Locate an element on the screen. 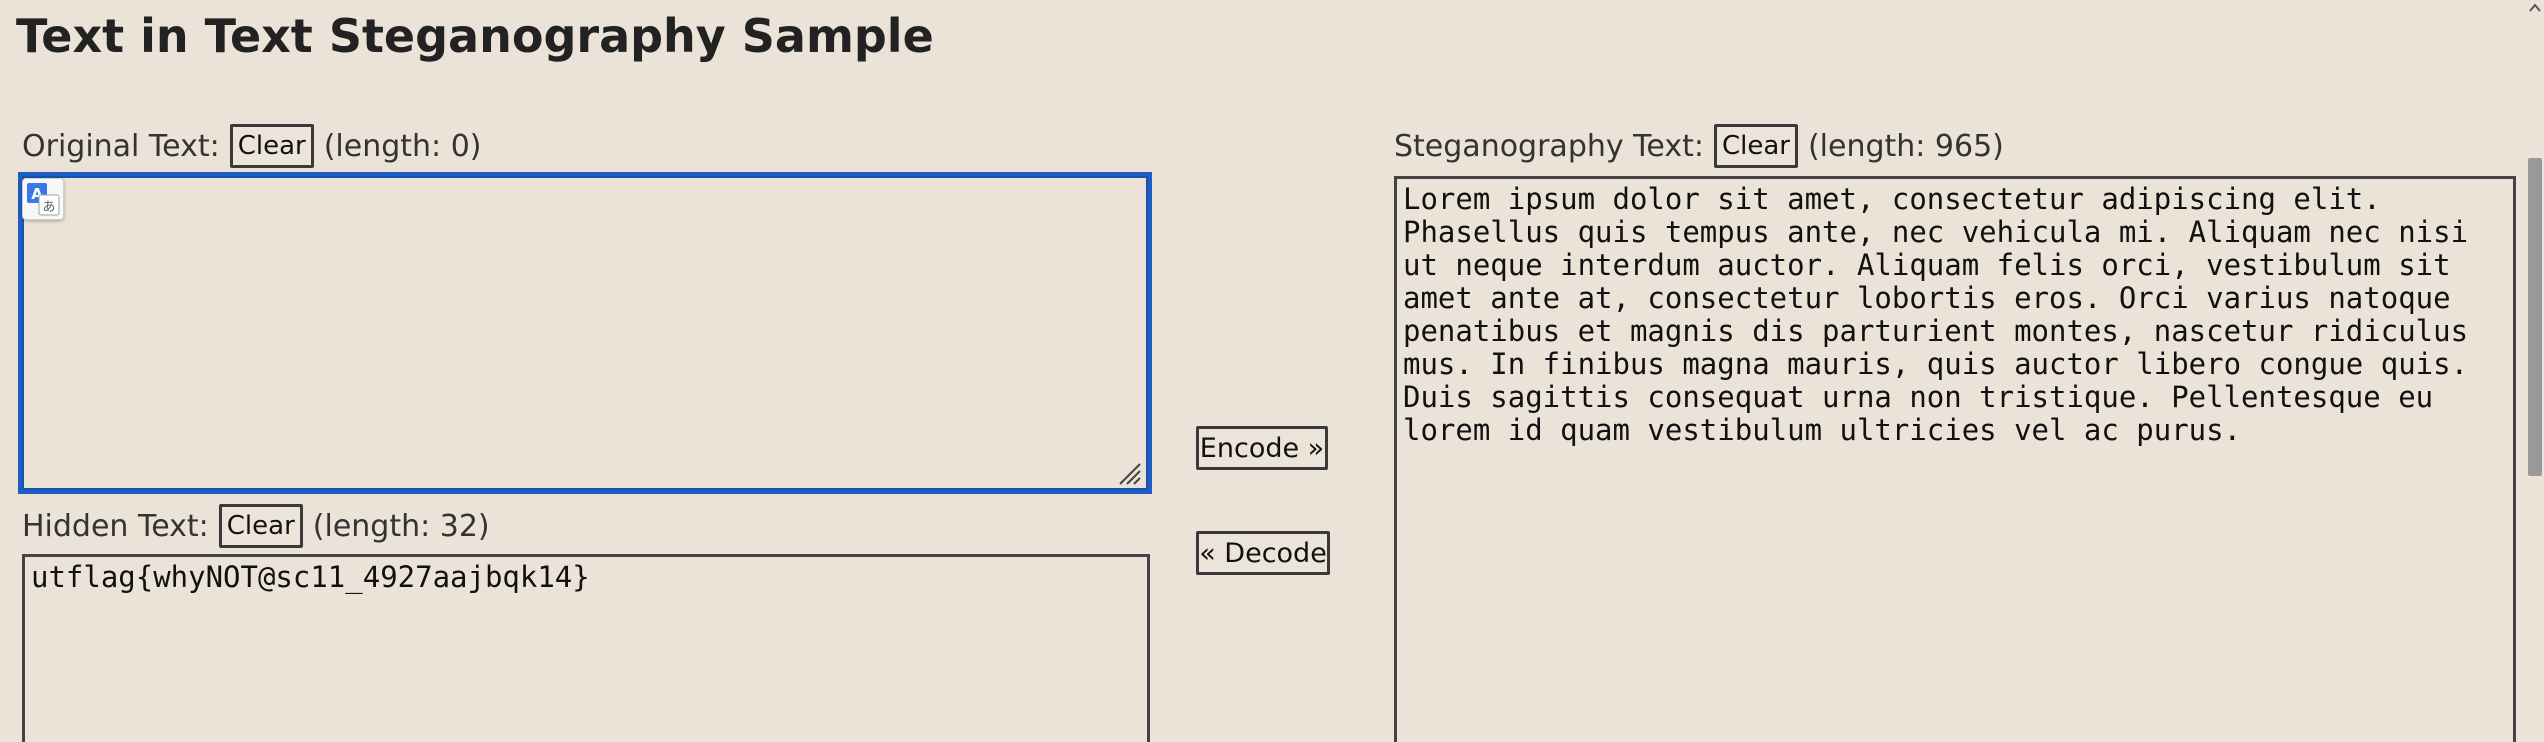 The width and height of the screenshot is (2544, 742). translate-icon: A あ is located at coordinates (43, 199).